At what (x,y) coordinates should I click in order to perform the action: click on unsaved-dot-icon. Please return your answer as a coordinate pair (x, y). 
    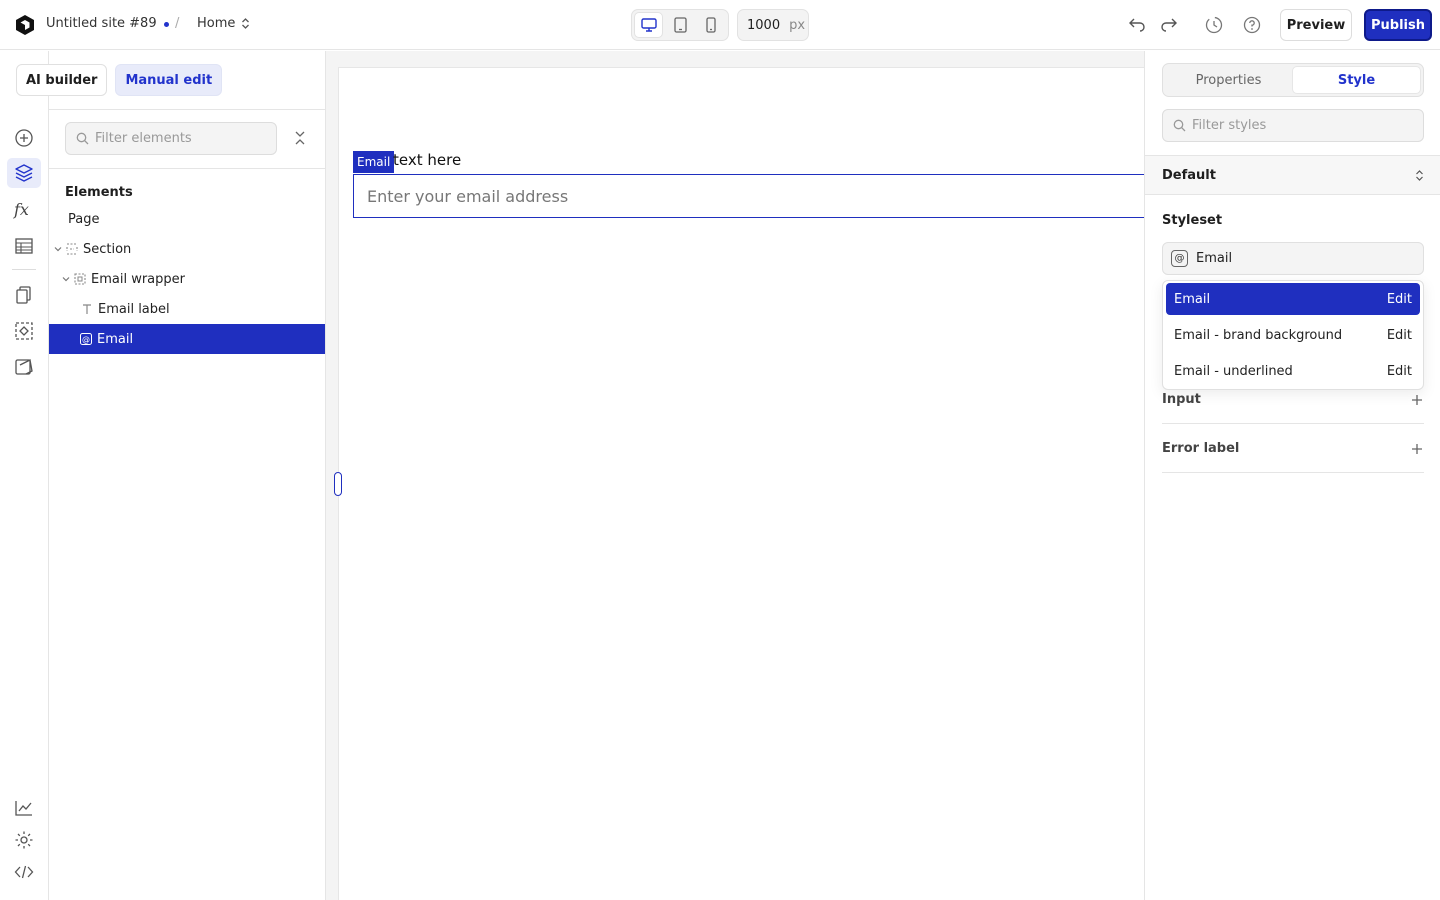
    Looking at the image, I should click on (166, 24).